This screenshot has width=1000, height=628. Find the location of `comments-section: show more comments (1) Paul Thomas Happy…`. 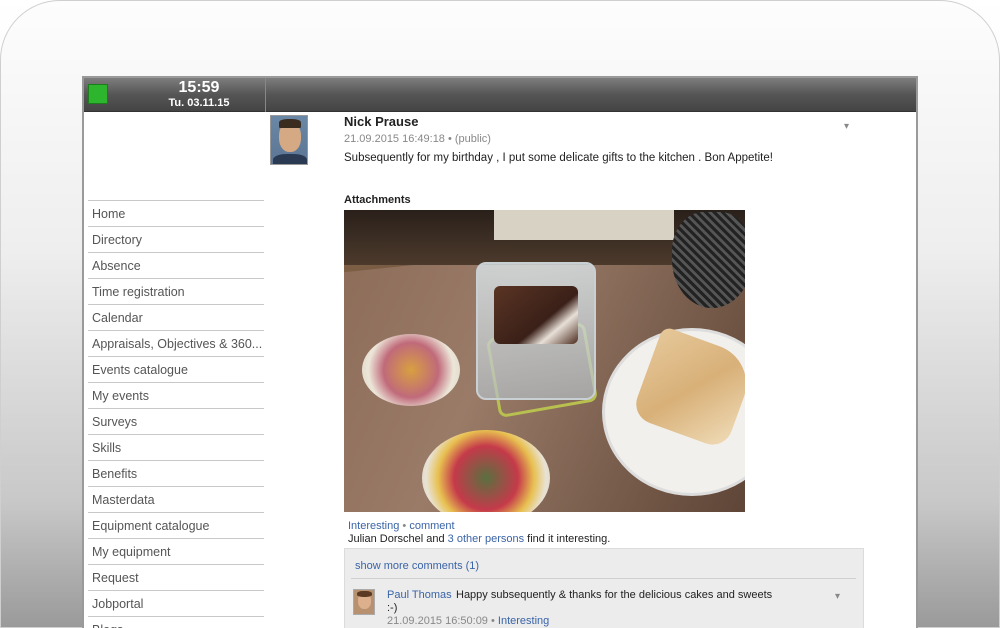

comments-section: show more comments (1) Paul Thomas Happy… is located at coordinates (604, 588).